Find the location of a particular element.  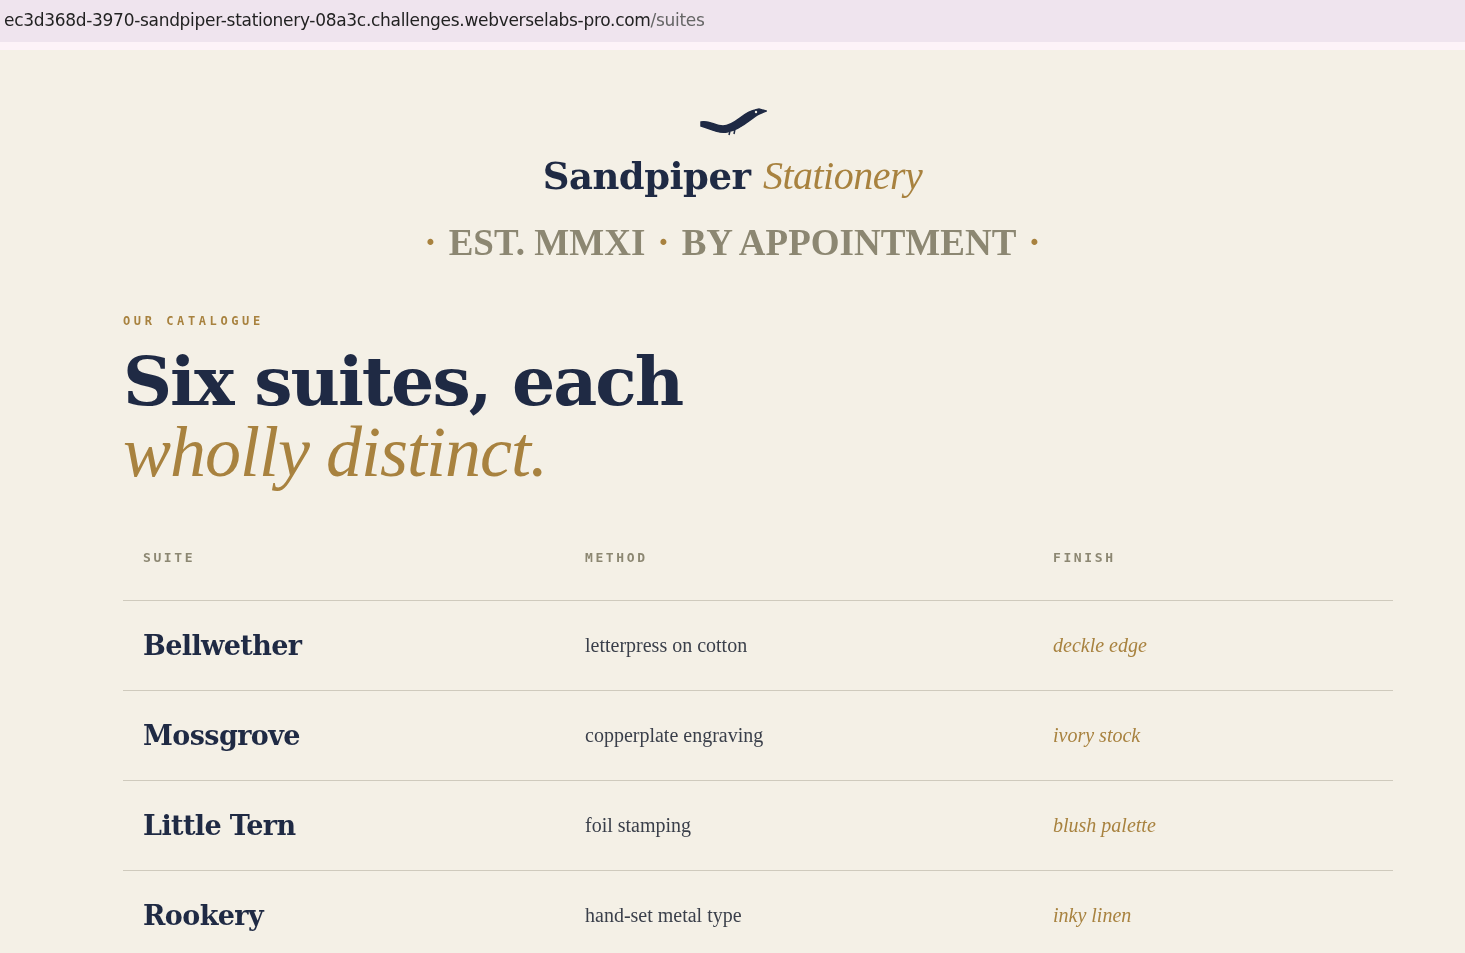

brand-name: Sandpiper Stationery is located at coordinates (732, 175).